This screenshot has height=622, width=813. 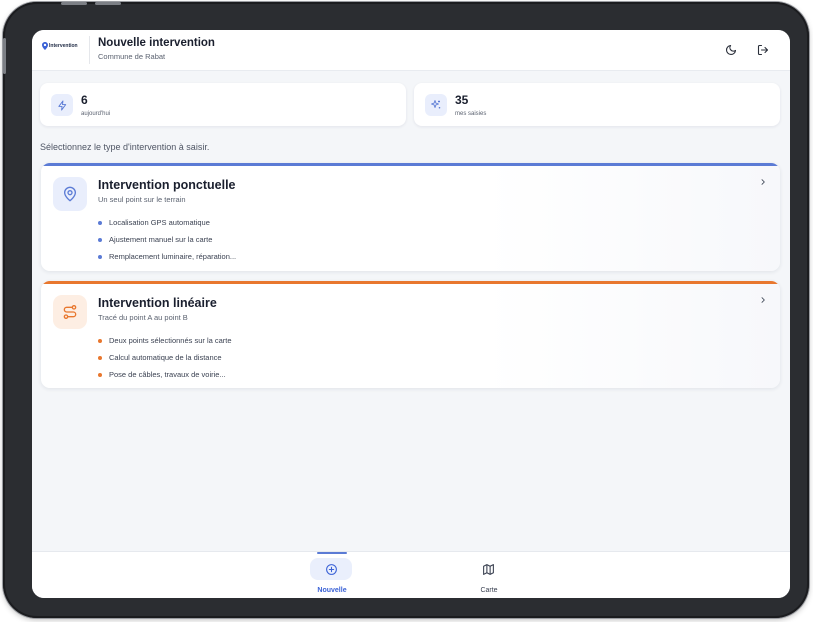 What do you see at coordinates (132, 56) in the screenshot?
I see `page-subtitle: Commune de Rabat` at bounding box center [132, 56].